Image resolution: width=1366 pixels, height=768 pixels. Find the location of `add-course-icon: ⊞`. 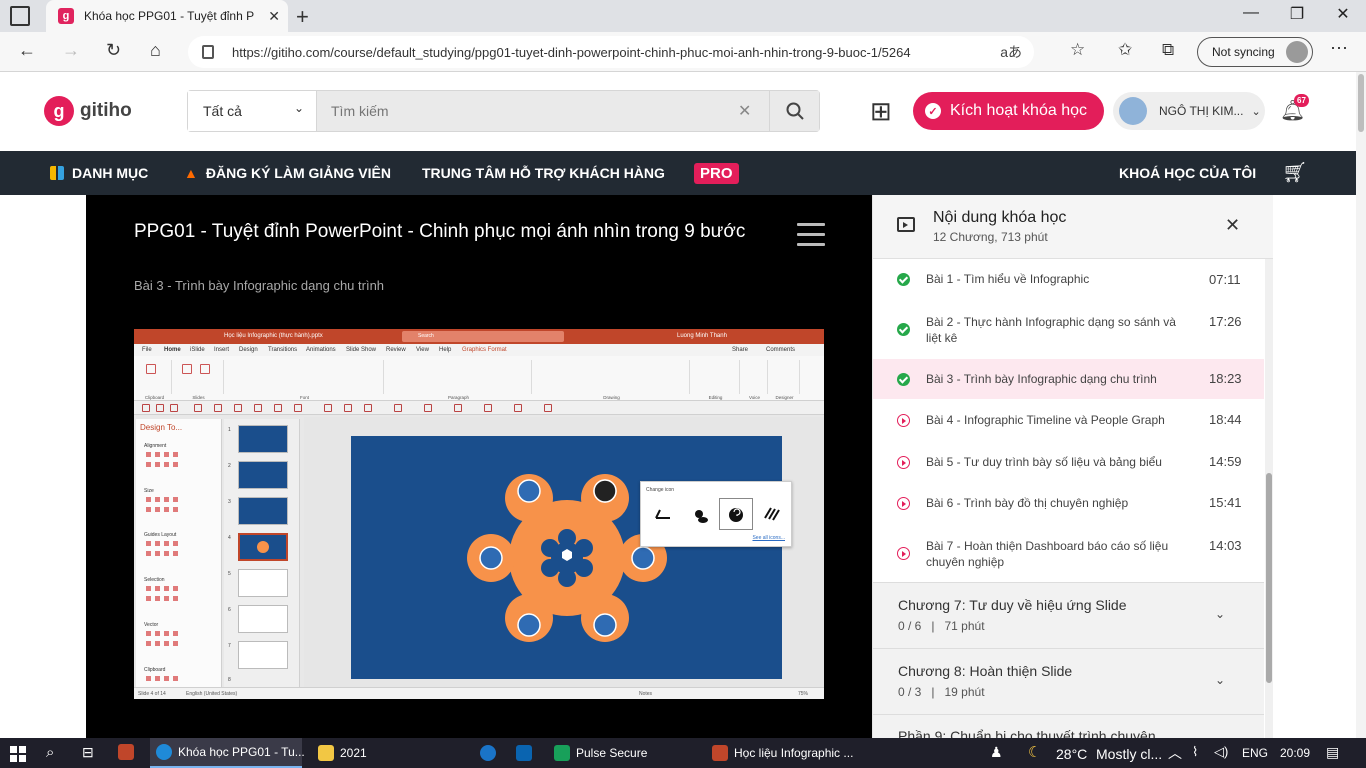

add-course-icon: ⊞ is located at coordinates (881, 111).